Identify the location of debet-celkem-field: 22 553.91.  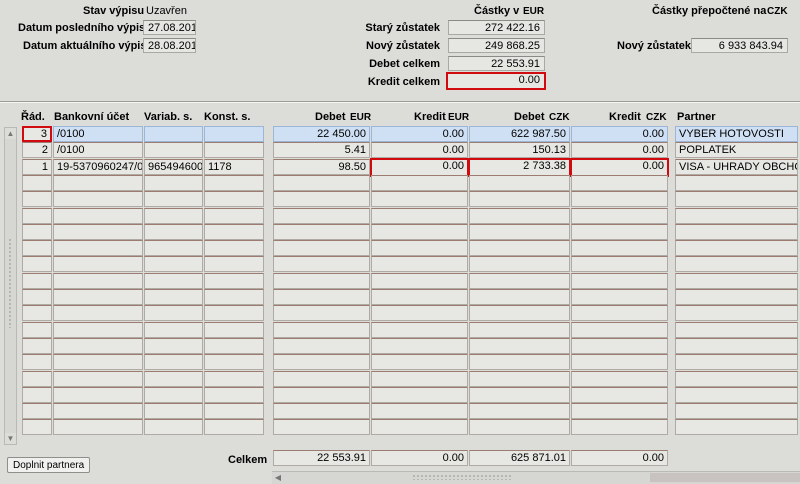
(496, 63).